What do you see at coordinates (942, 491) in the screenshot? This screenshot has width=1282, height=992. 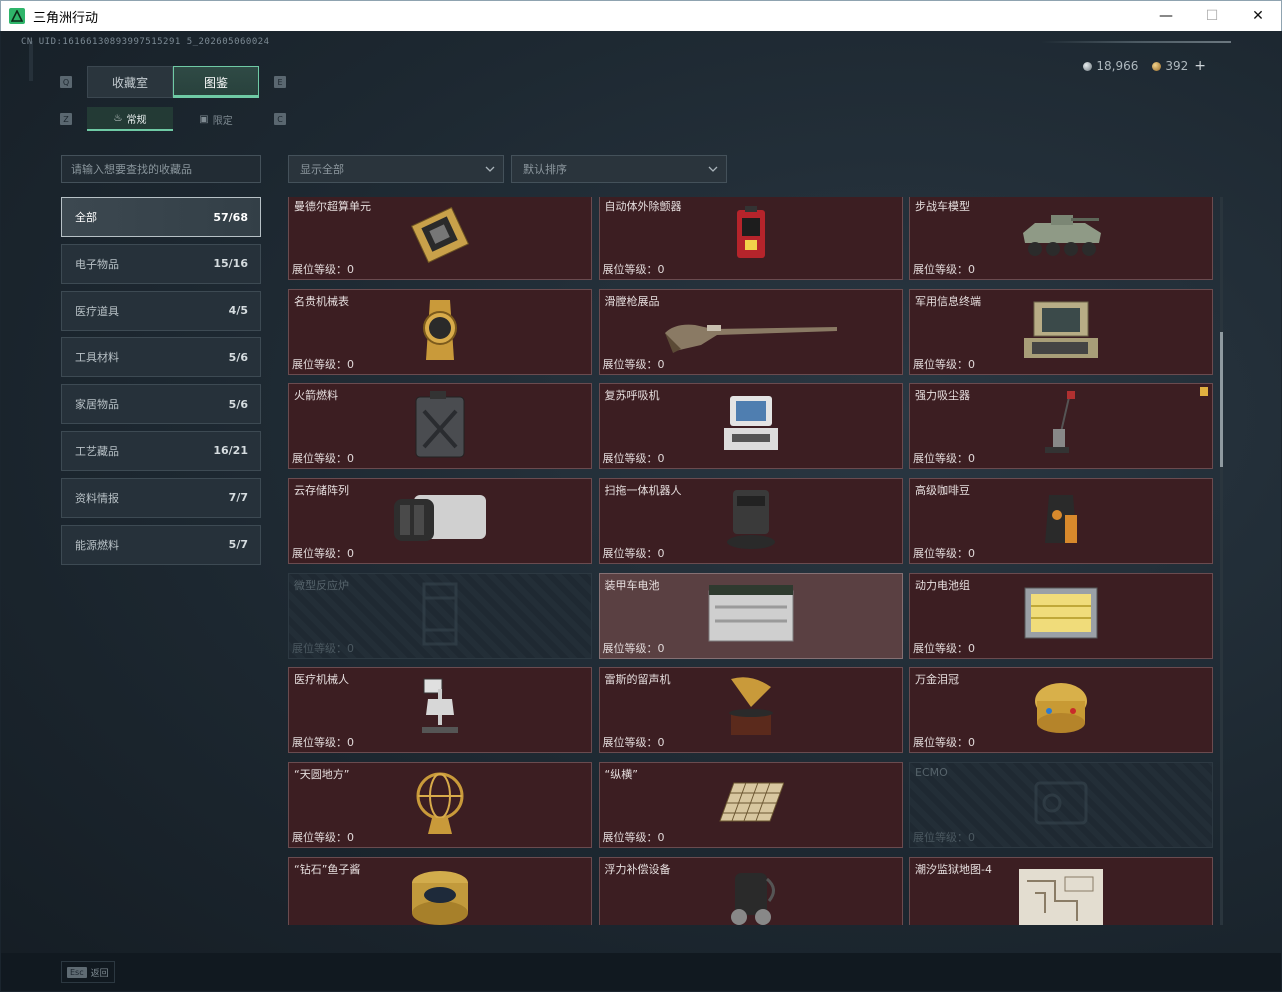 I see `card-name: 高级咖啡豆` at bounding box center [942, 491].